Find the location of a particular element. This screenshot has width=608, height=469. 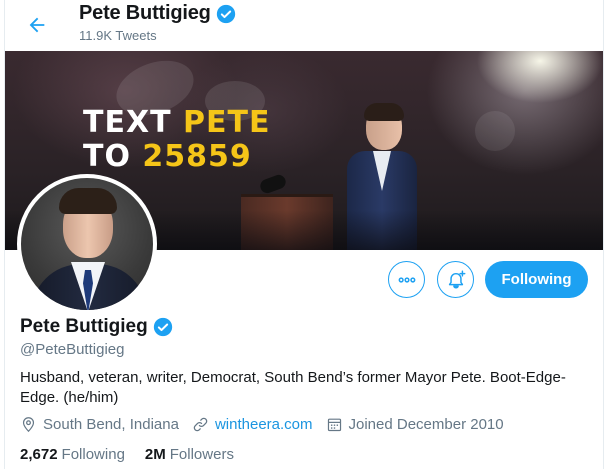

more-dots-icon is located at coordinates (406, 279).